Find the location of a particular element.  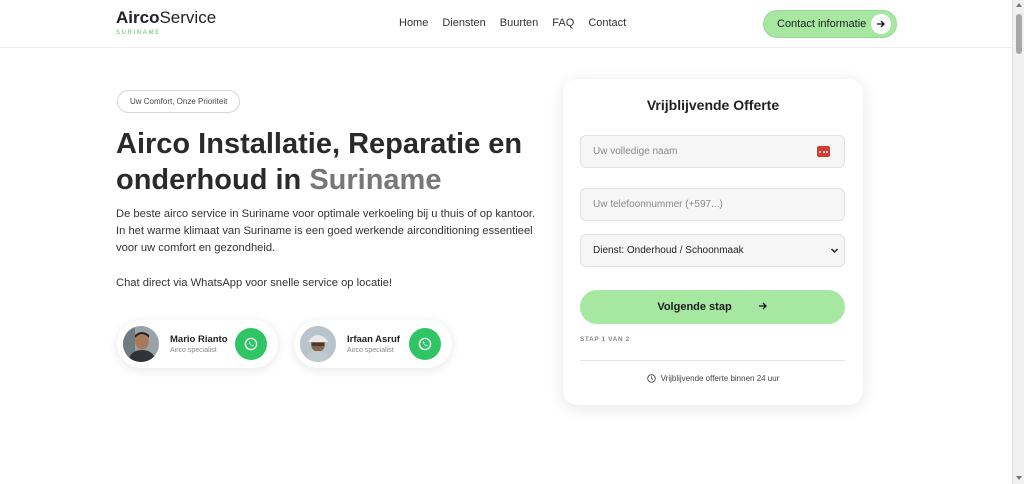

scroll-thumb is located at coordinates (1019, 34).